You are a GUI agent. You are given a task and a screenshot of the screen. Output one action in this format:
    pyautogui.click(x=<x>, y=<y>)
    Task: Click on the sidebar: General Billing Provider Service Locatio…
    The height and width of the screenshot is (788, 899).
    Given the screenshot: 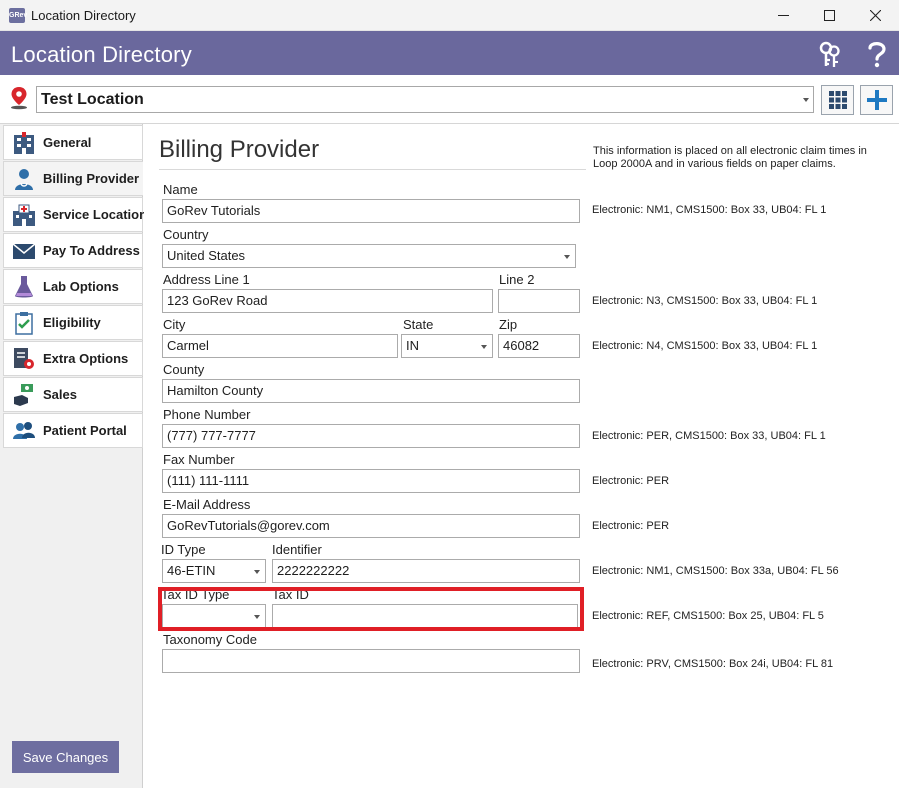 What is the action you would take?
    pyautogui.click(x=73, y=456)
    